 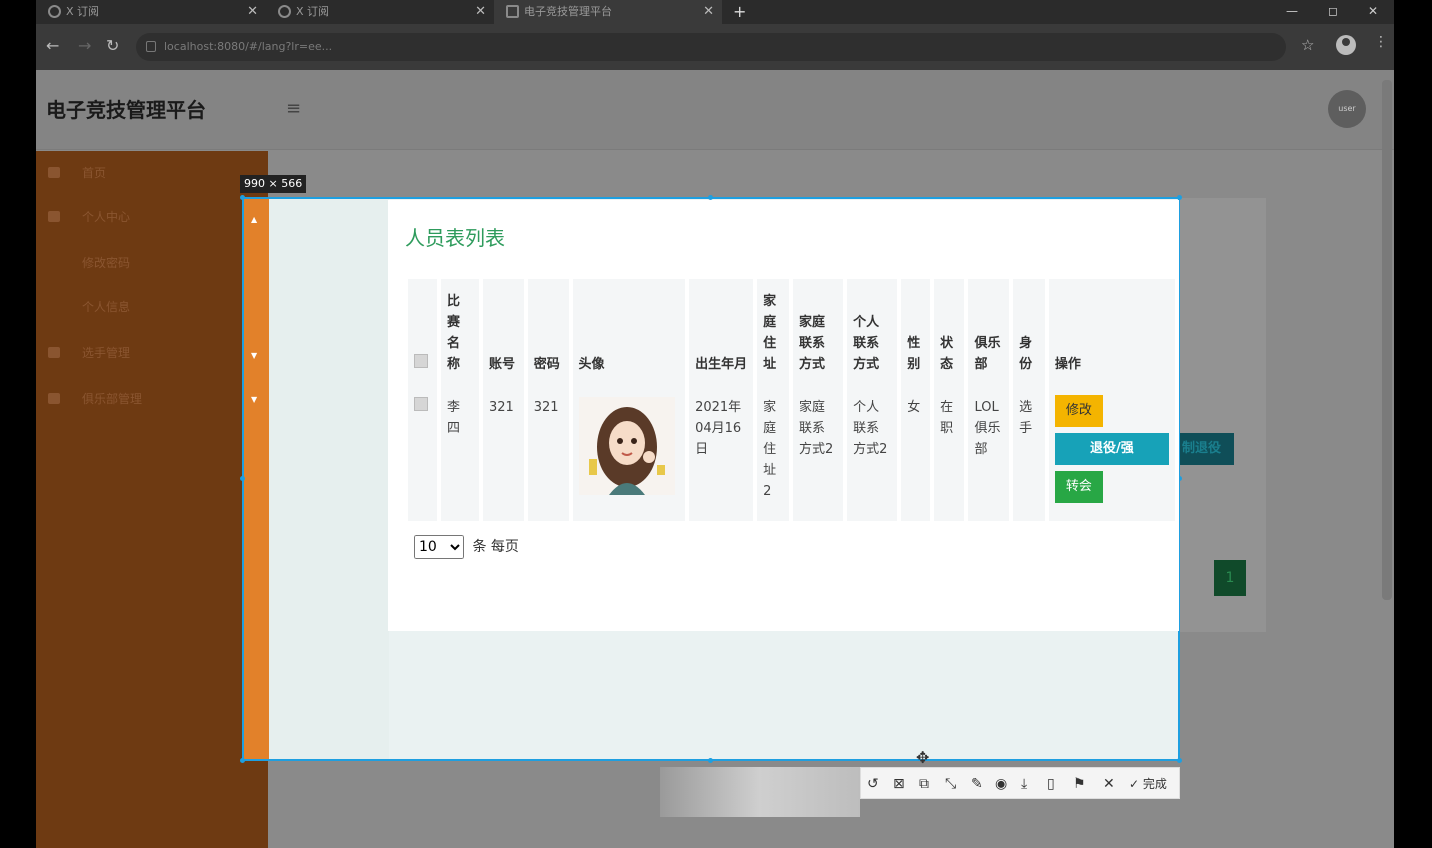 What do you see at coordinates (254, 219) in the screenshot?
I see `chevron-up-icon: ▲` at bounding box center [254, 219].